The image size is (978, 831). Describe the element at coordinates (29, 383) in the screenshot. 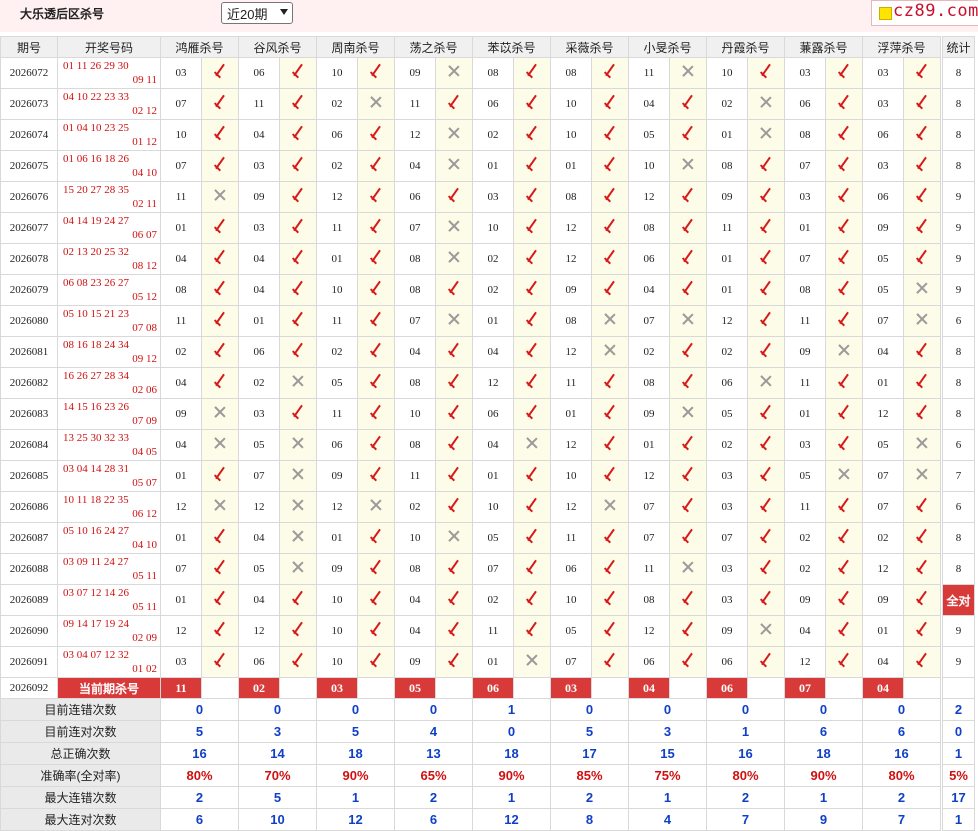

I see `period-cell: 2026082` at that location.